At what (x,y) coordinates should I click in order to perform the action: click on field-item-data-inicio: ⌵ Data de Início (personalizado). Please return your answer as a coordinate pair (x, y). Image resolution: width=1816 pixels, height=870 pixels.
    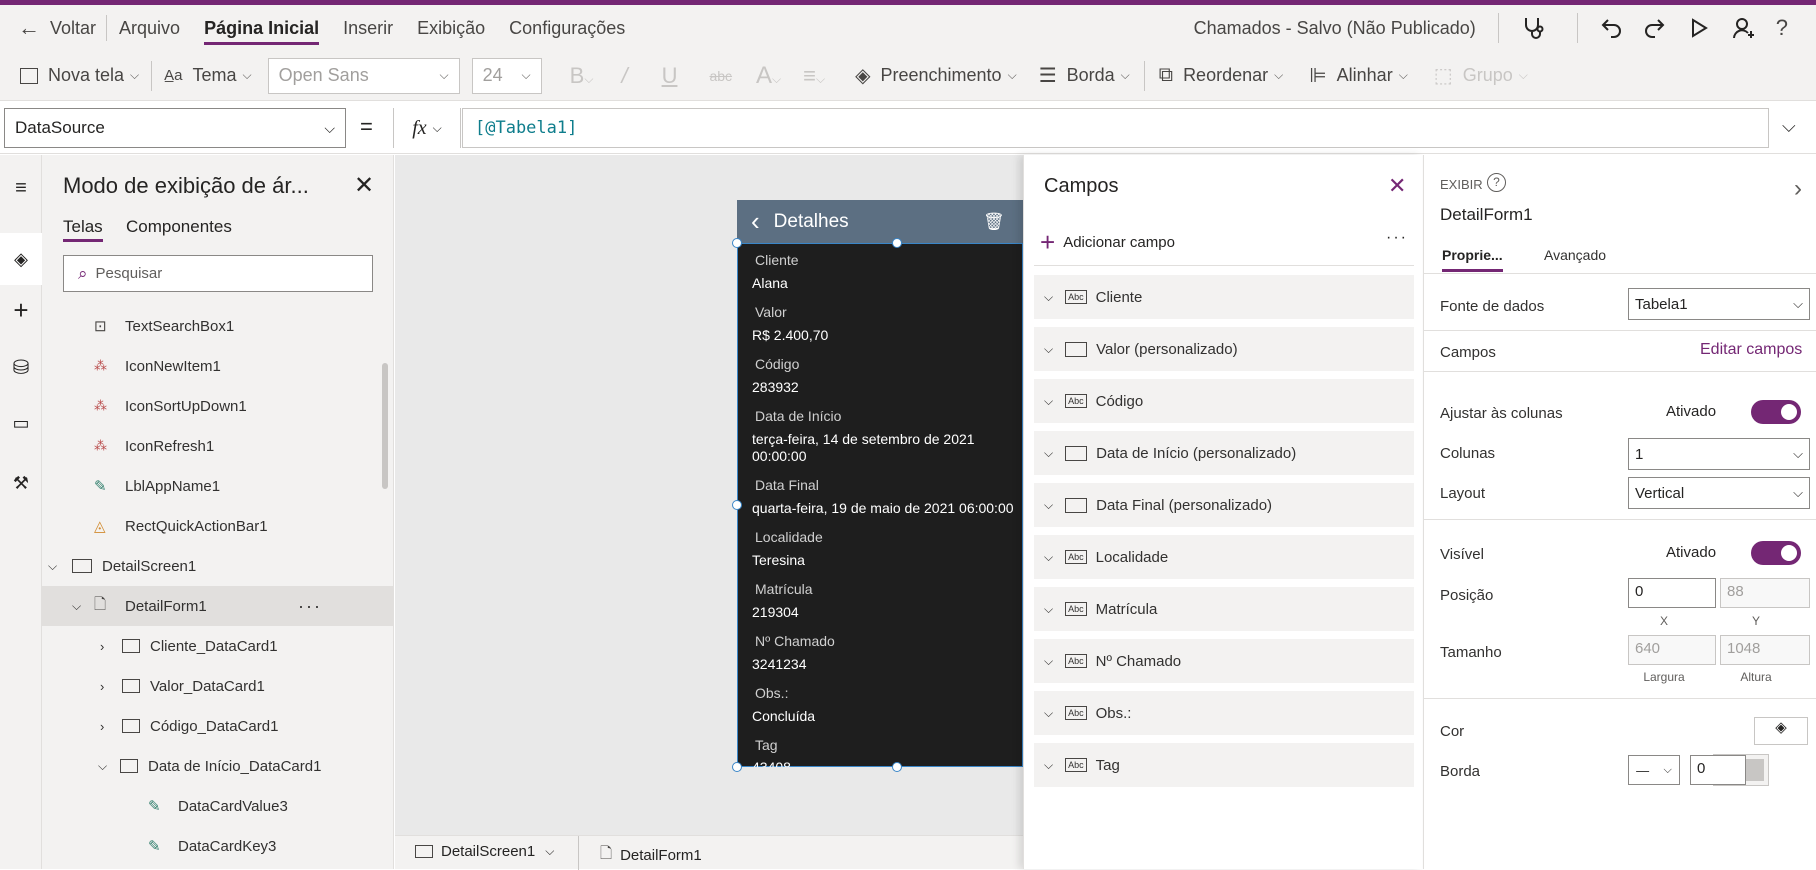
    Looking at the image, I should click on (1224, 453).